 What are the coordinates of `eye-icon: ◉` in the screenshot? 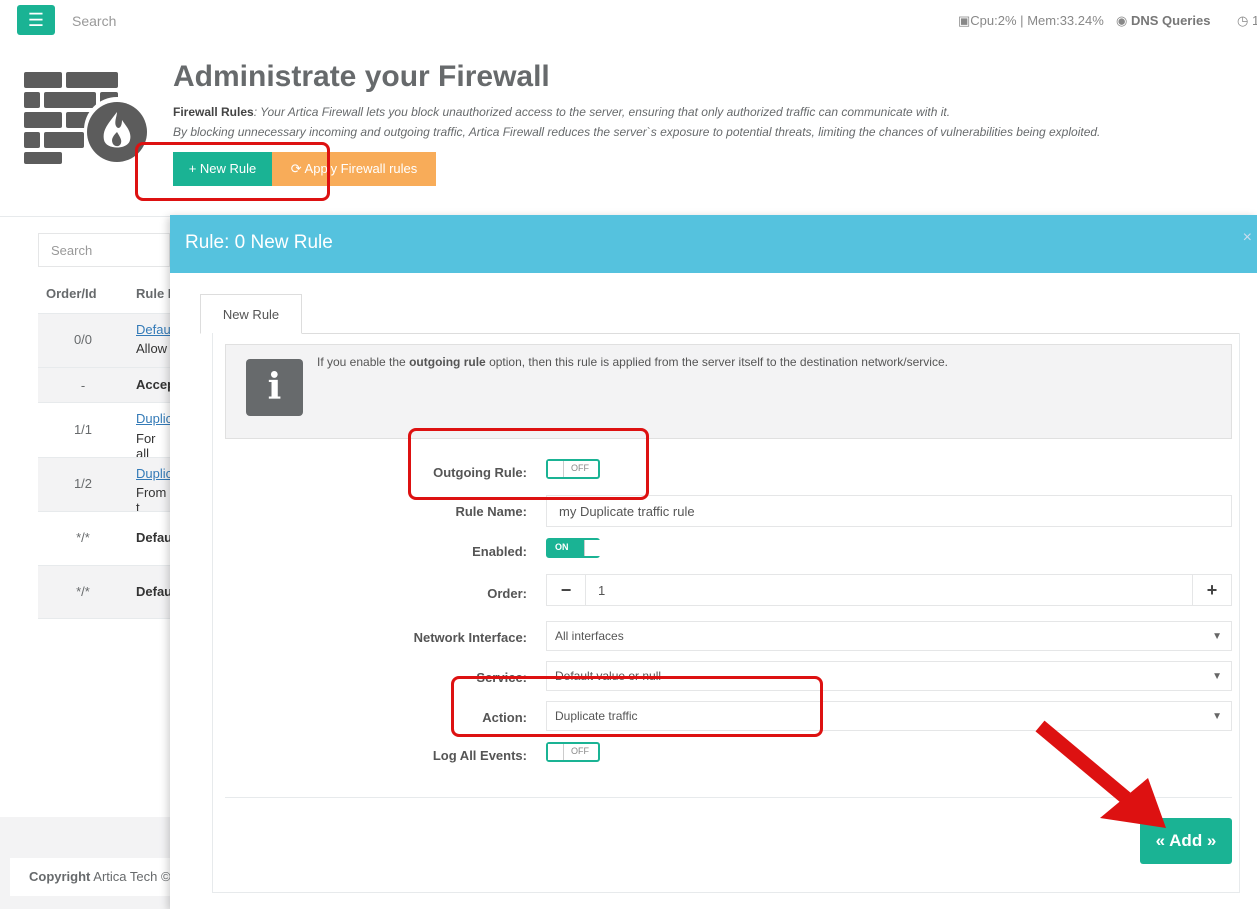 It's located at (1122, 20).